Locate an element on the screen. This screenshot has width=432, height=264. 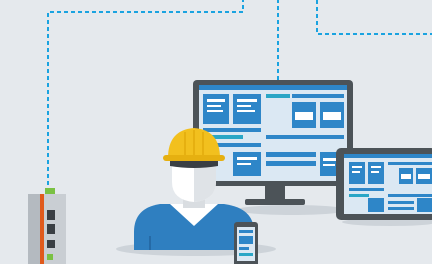
tablet-topbar is located at coordinates (388, 156).